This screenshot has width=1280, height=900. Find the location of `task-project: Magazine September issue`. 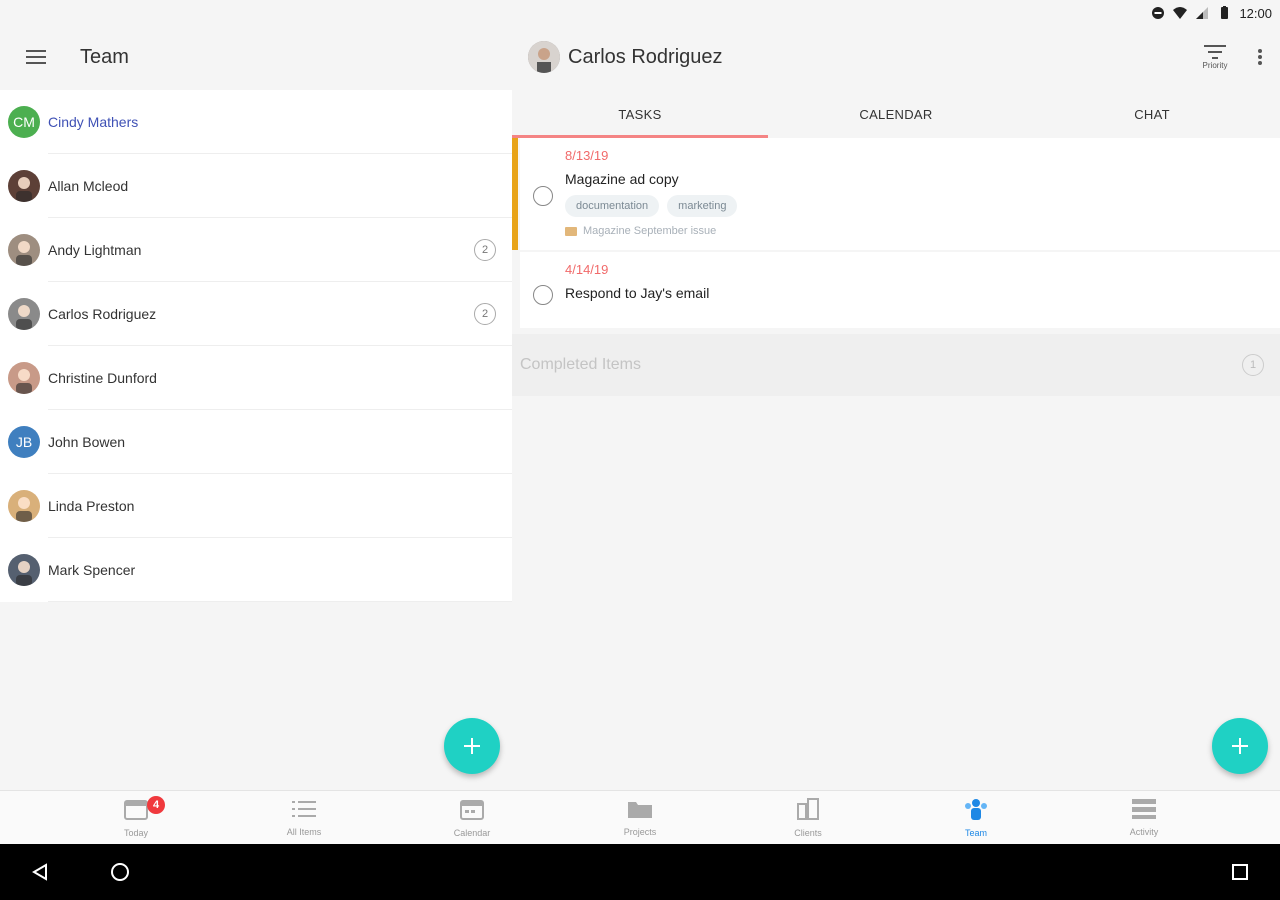

task-project: Magazine September issue is located at coordinates (651, 231).